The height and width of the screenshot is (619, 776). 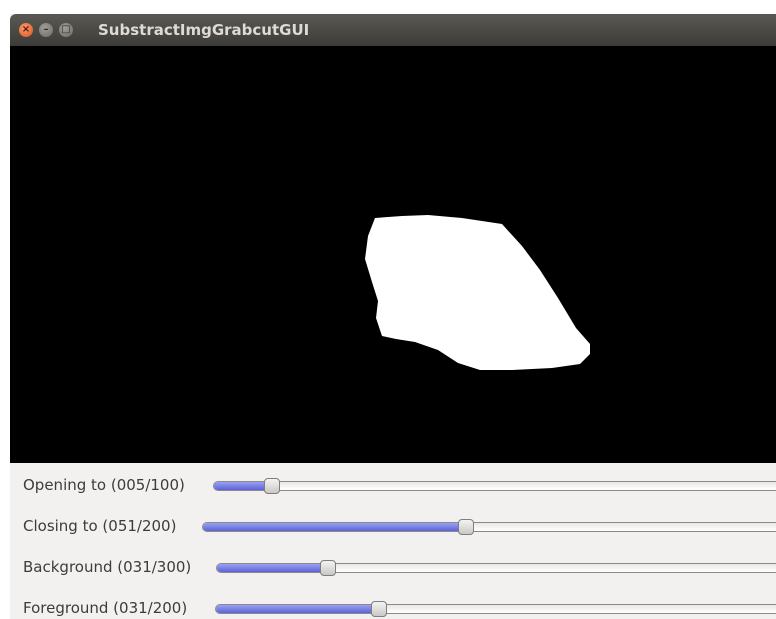 I want to click on slider-row-foreground: Foreground (031/200), so click(x=393, y=608).